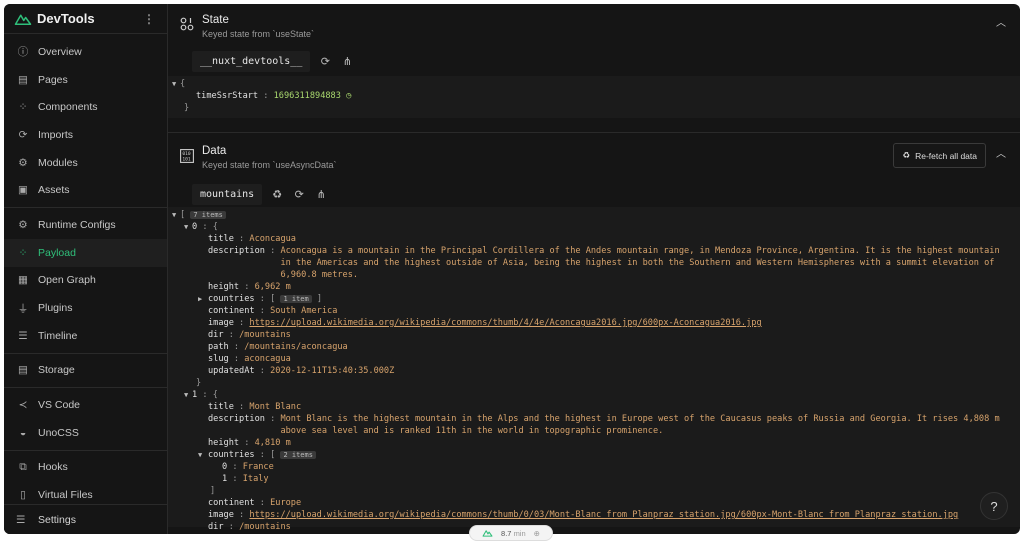  What do you see at coordinates (594, 455) in the screenshot?
I see `json-line: ▼ countries : [ 2 items` at bounding box center [594, 455].